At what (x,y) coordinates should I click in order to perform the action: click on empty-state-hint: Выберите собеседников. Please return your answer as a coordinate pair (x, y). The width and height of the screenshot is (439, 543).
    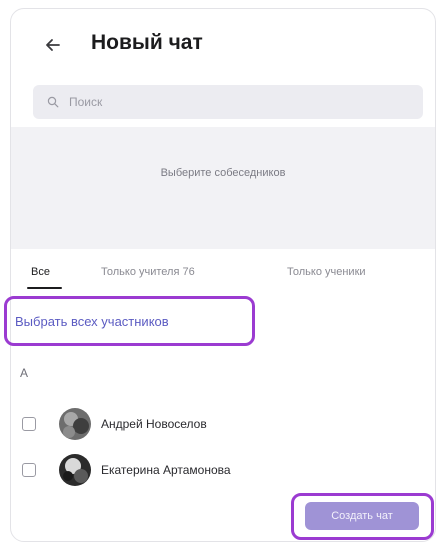
    Looking at the image, I should click on (223, 173).